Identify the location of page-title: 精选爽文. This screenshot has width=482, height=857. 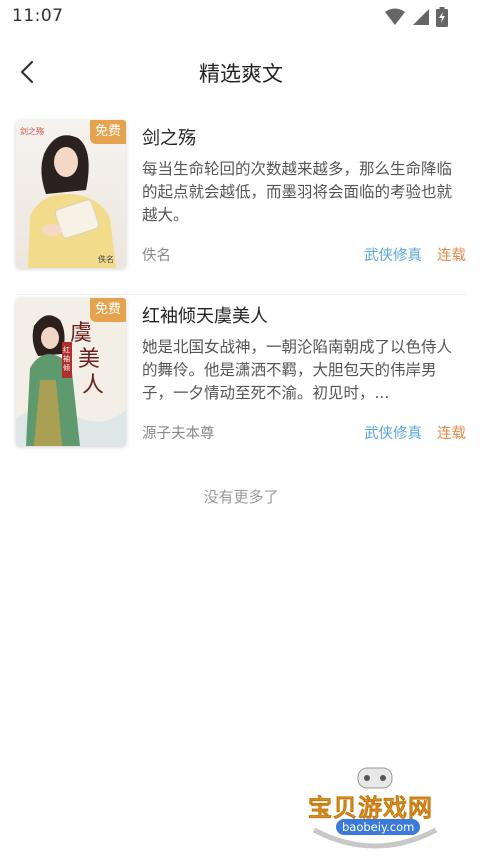
(241, 74).